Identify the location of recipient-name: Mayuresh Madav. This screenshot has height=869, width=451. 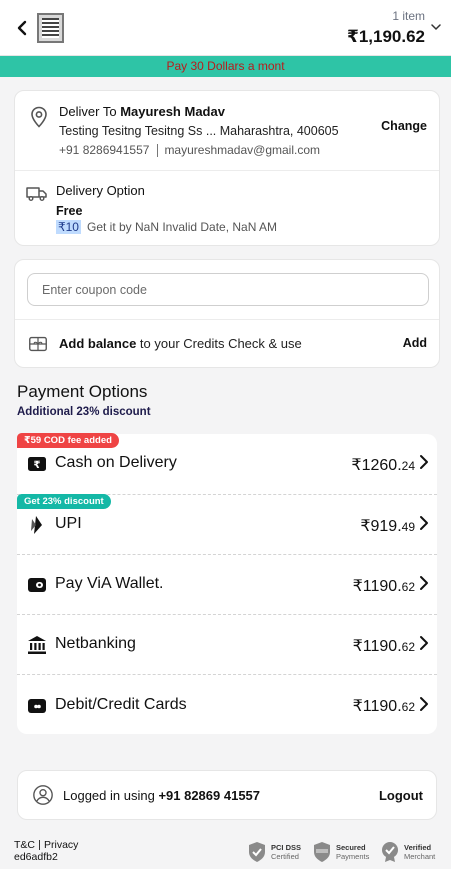
(172, 111).